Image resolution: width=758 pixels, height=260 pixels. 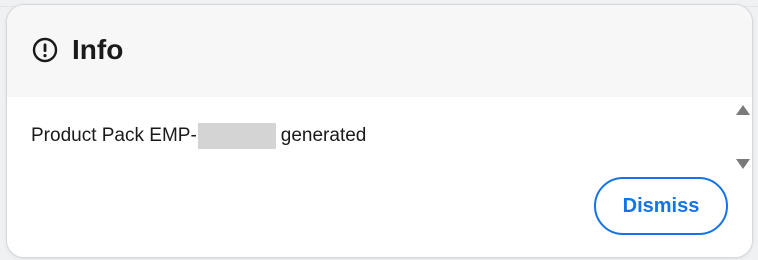 I want to click on info-icon, so click(x=45, y=50).